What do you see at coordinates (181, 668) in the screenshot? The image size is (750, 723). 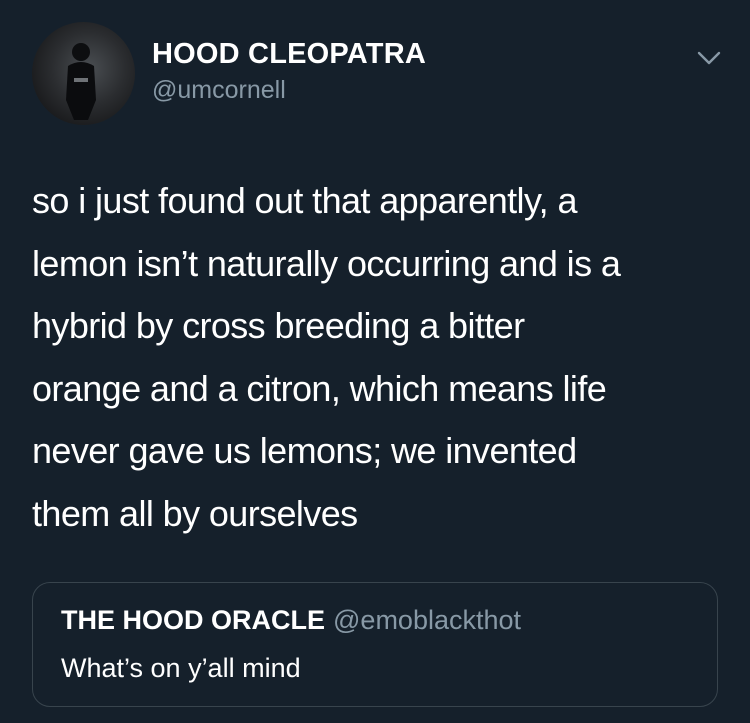 I see `quoted-tweet-text: What’s on y’all mind` at bounding box center [181, 668].